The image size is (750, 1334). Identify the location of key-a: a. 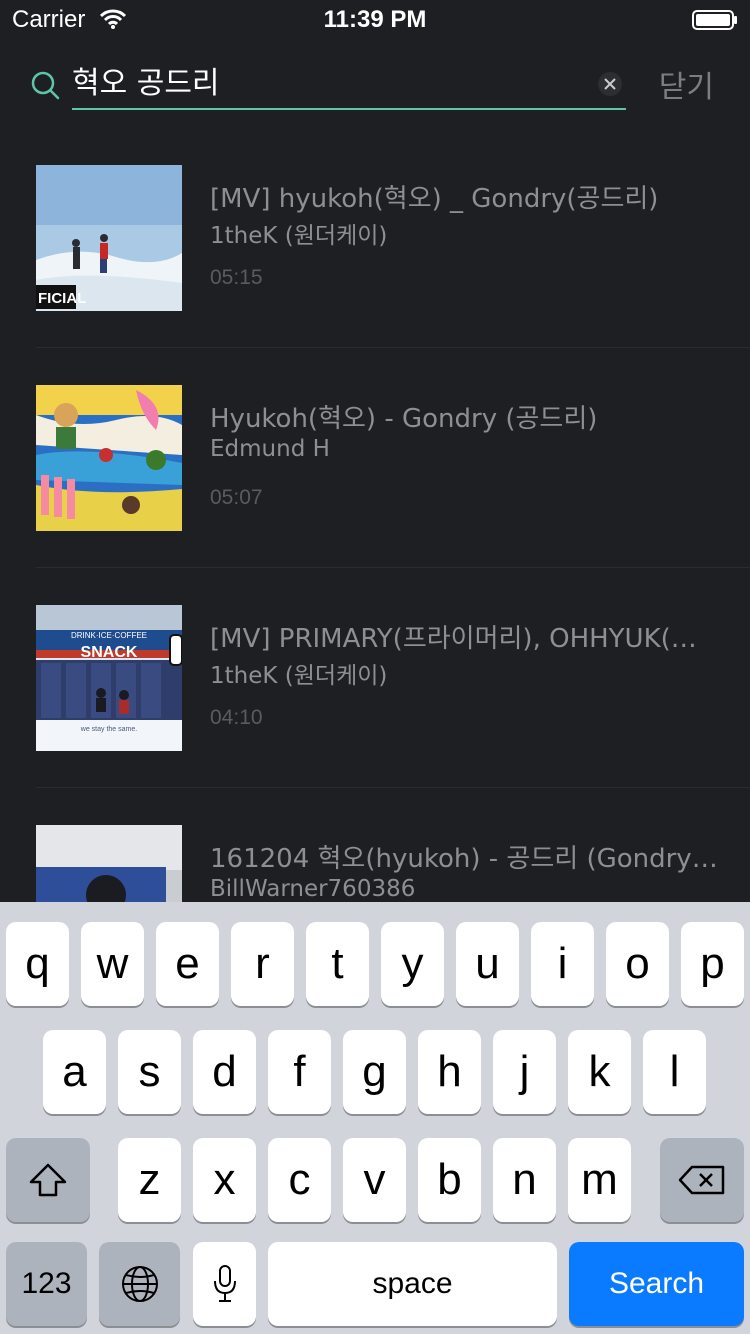
(74, 1072).